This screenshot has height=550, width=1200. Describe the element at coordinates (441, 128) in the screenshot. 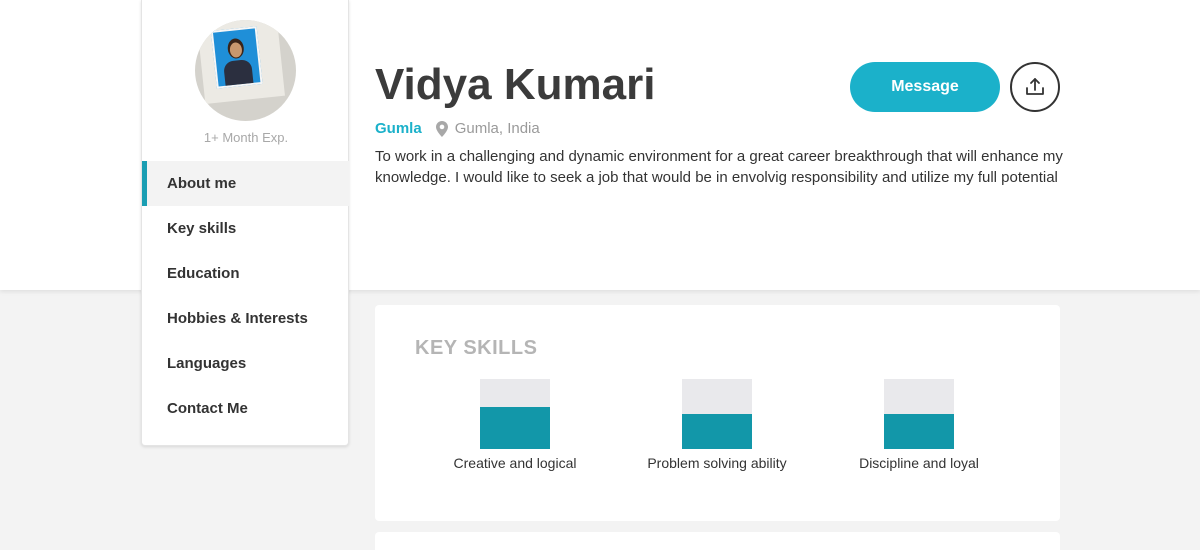

I see `map-pin-icon` at that location.